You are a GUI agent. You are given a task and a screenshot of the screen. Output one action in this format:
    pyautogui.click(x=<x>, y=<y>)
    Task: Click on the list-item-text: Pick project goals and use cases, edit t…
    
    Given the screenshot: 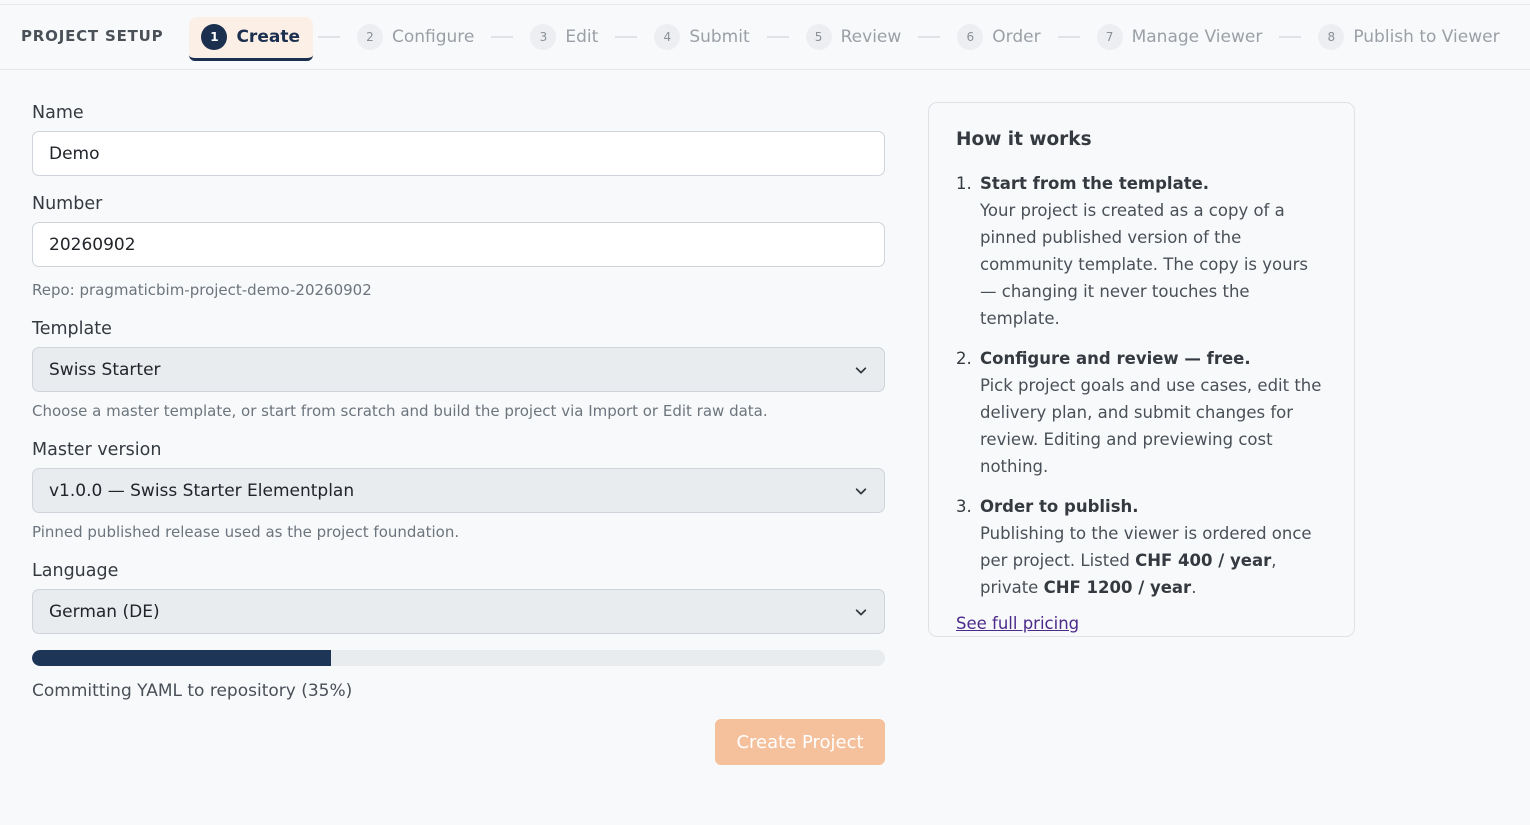 What is the action you would take?
    pyautogui.click(x=1151, y=426)
    